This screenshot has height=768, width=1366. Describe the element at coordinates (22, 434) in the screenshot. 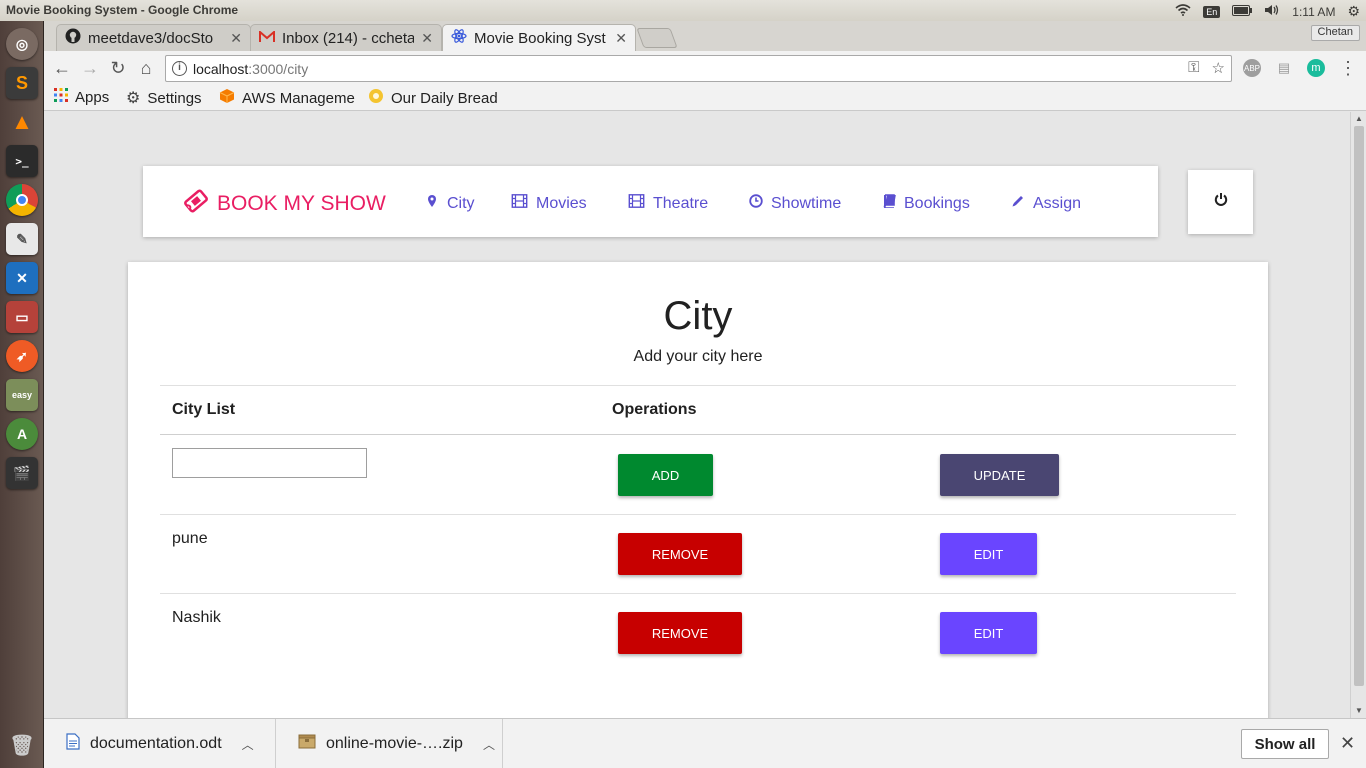

I see `android-studio-icon: A` at that location.